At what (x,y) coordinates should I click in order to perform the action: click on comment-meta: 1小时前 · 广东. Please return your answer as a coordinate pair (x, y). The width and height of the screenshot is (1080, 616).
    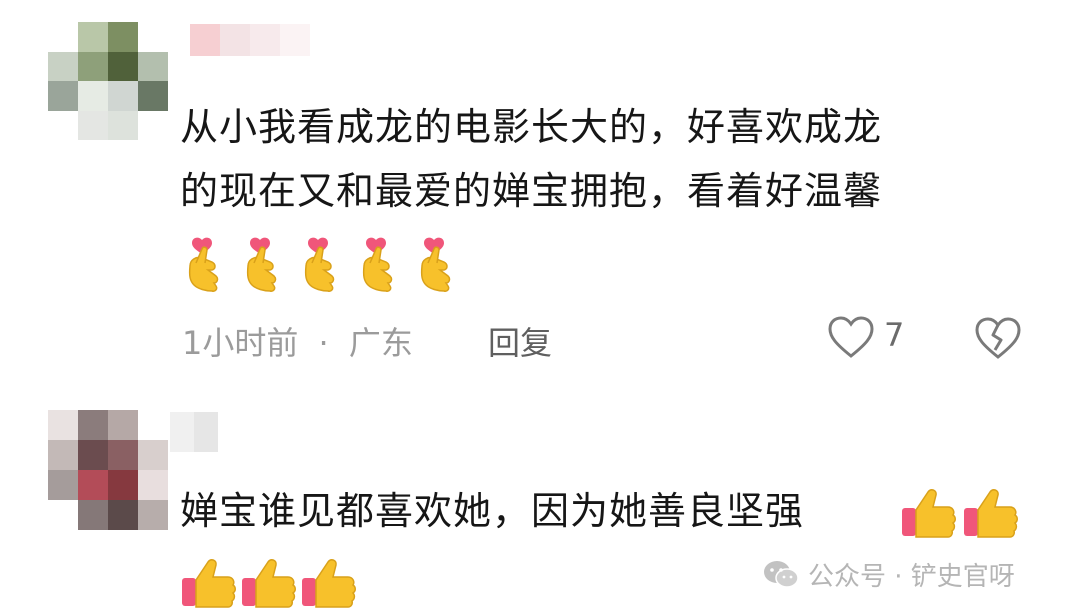
    Looking at the image, I should click on (297, 341).